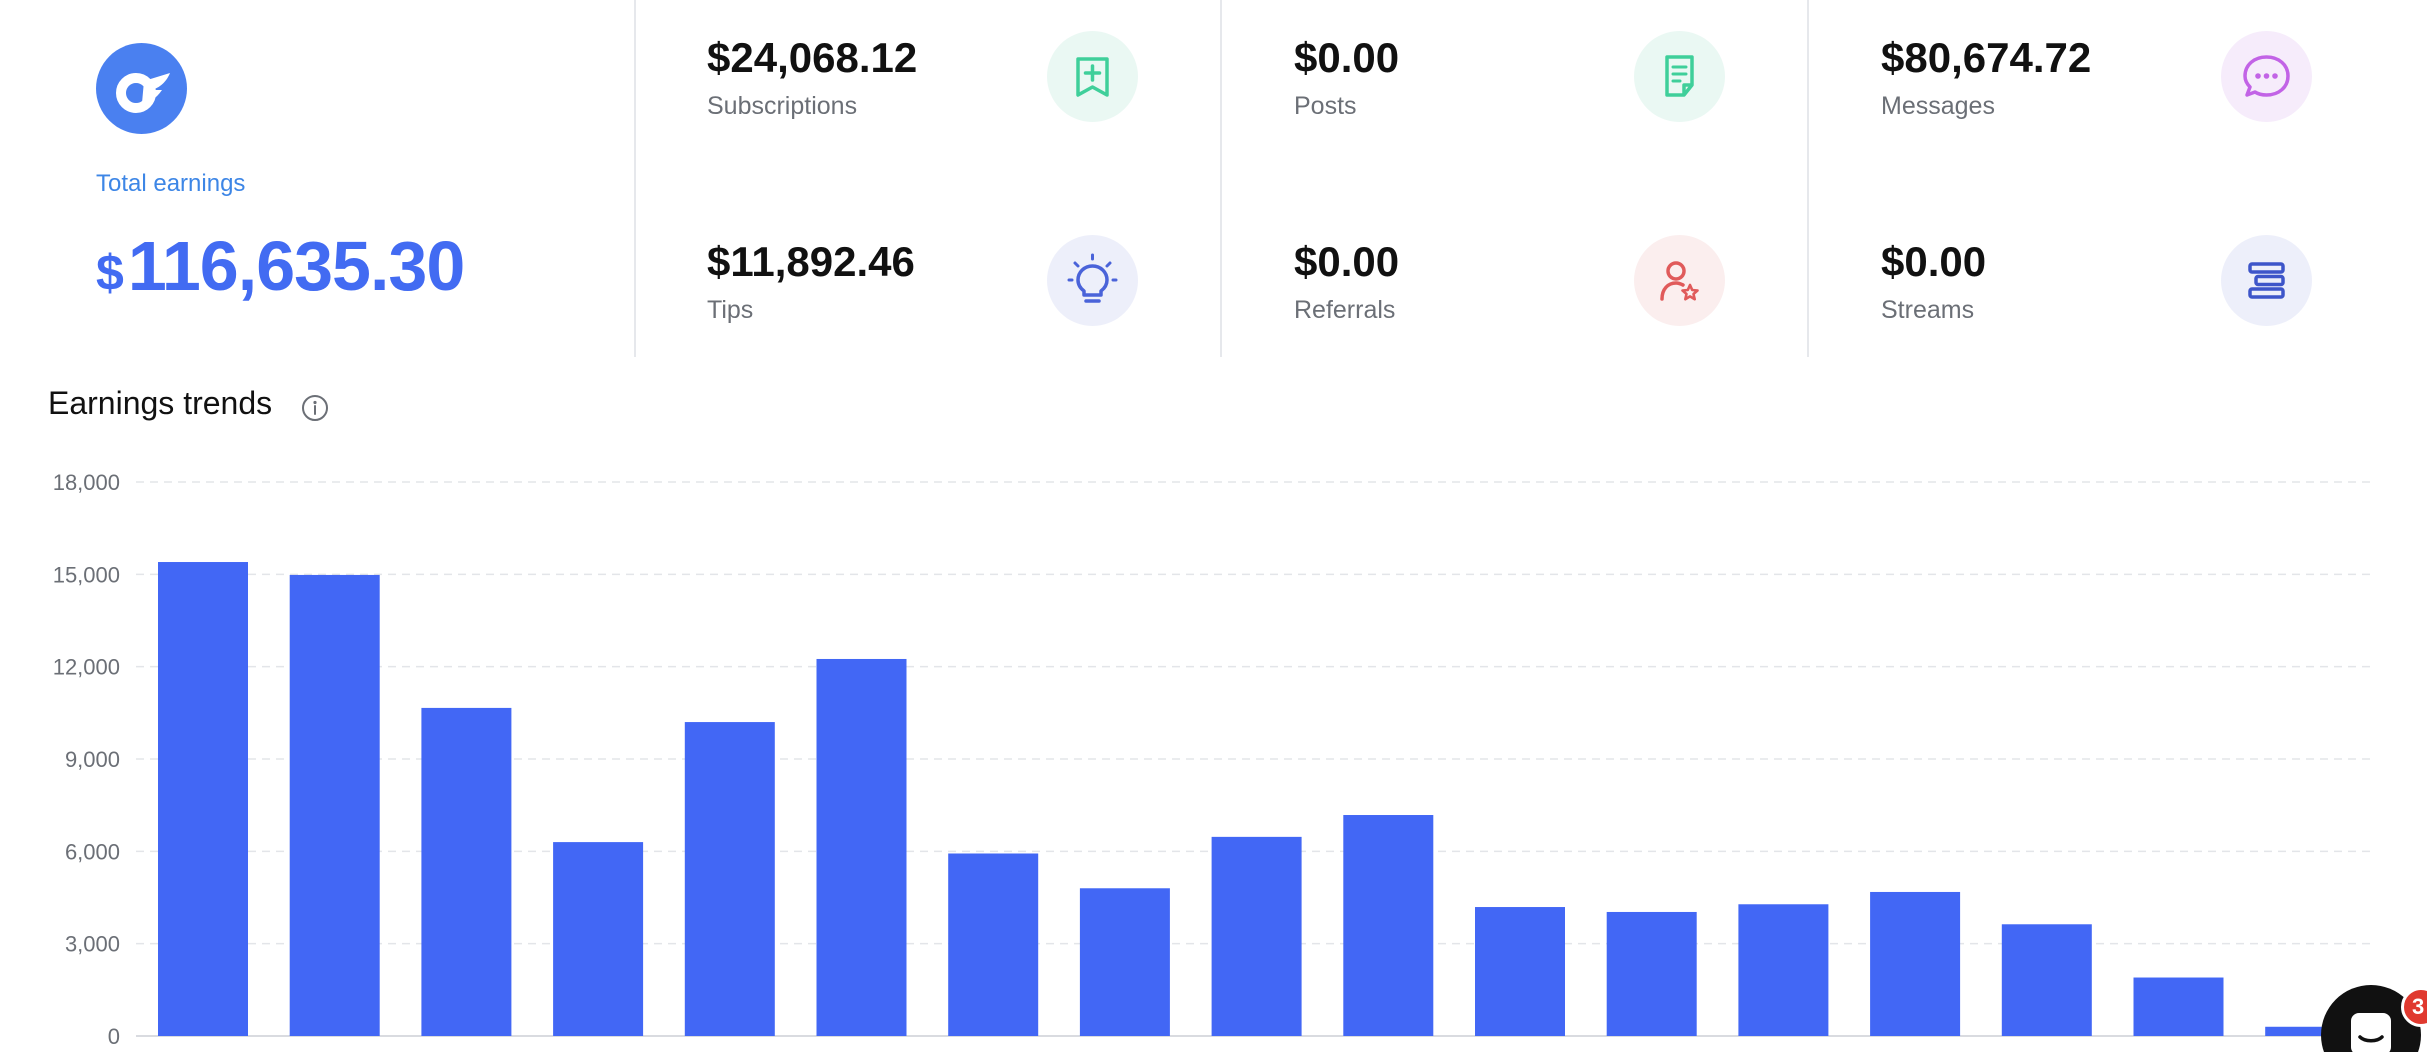  What do you see at coordinates (928, 89) in the screenshot?
I see `subscriptions-card: $24,068.12 Subscriptions` at bounding box center [928, 89].